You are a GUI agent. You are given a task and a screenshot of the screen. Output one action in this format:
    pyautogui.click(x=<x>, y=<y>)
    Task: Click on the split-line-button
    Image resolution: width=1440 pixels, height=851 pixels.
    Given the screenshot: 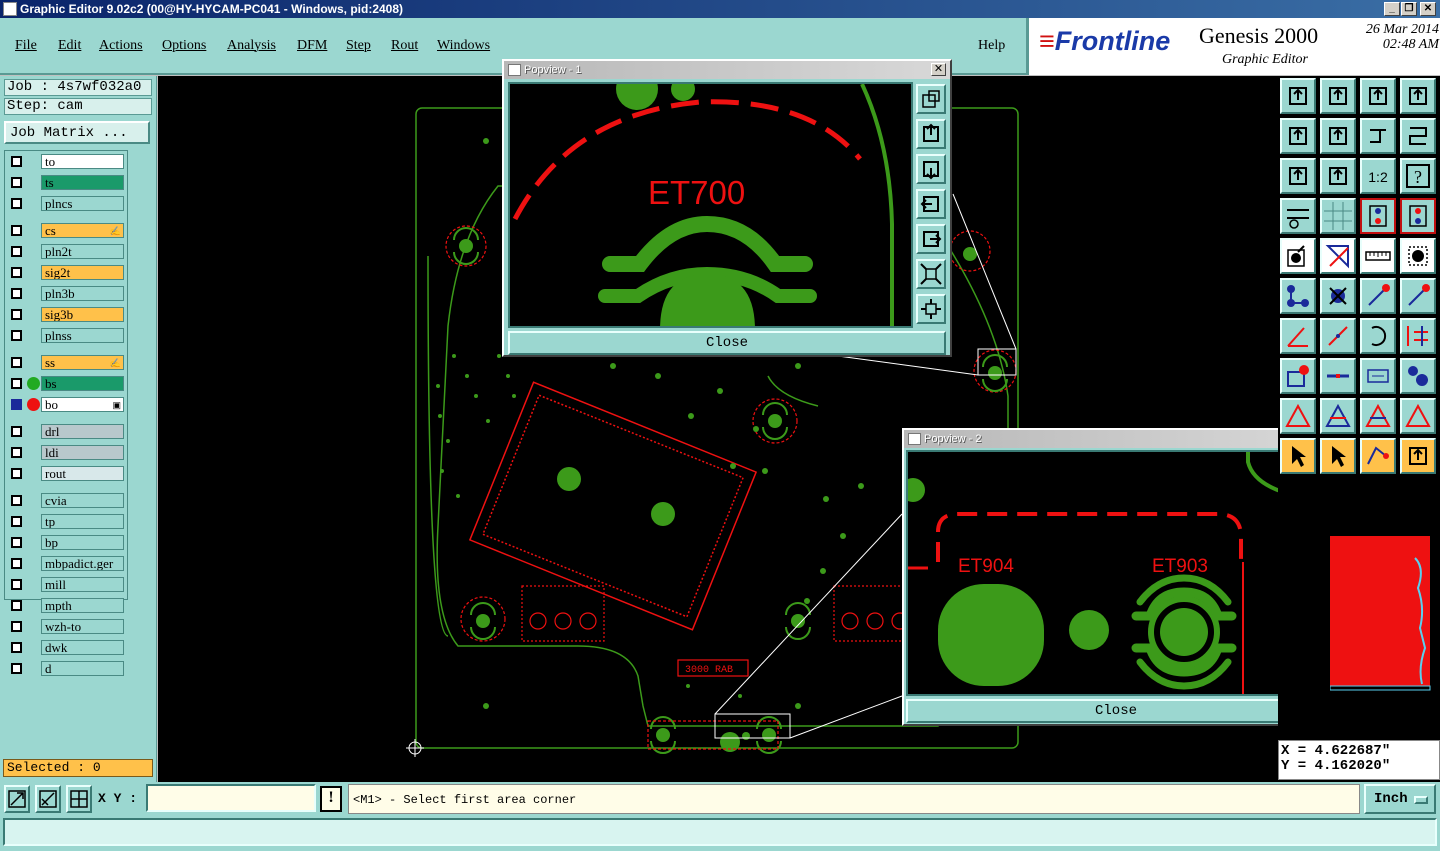 What is the action you would take?
    pyautogui.click(x=1338, y=376)
    